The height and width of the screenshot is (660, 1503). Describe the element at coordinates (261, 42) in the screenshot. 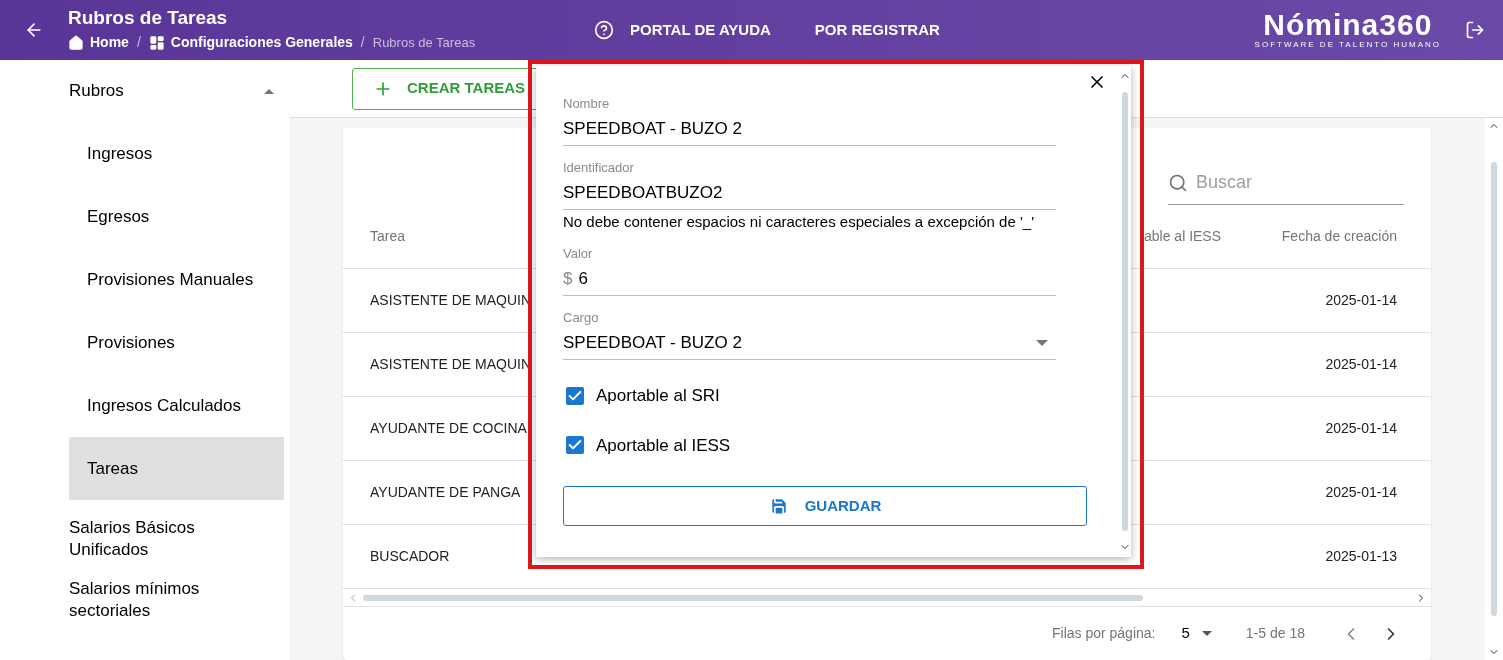

I see `breadcrumb-link: Configuraciones Generales` at that location.